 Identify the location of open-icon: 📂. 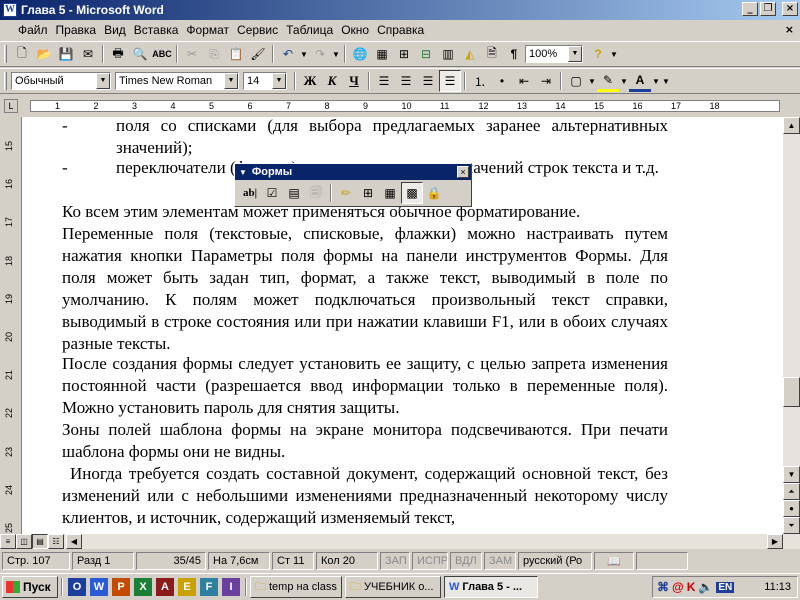
(44, 54).